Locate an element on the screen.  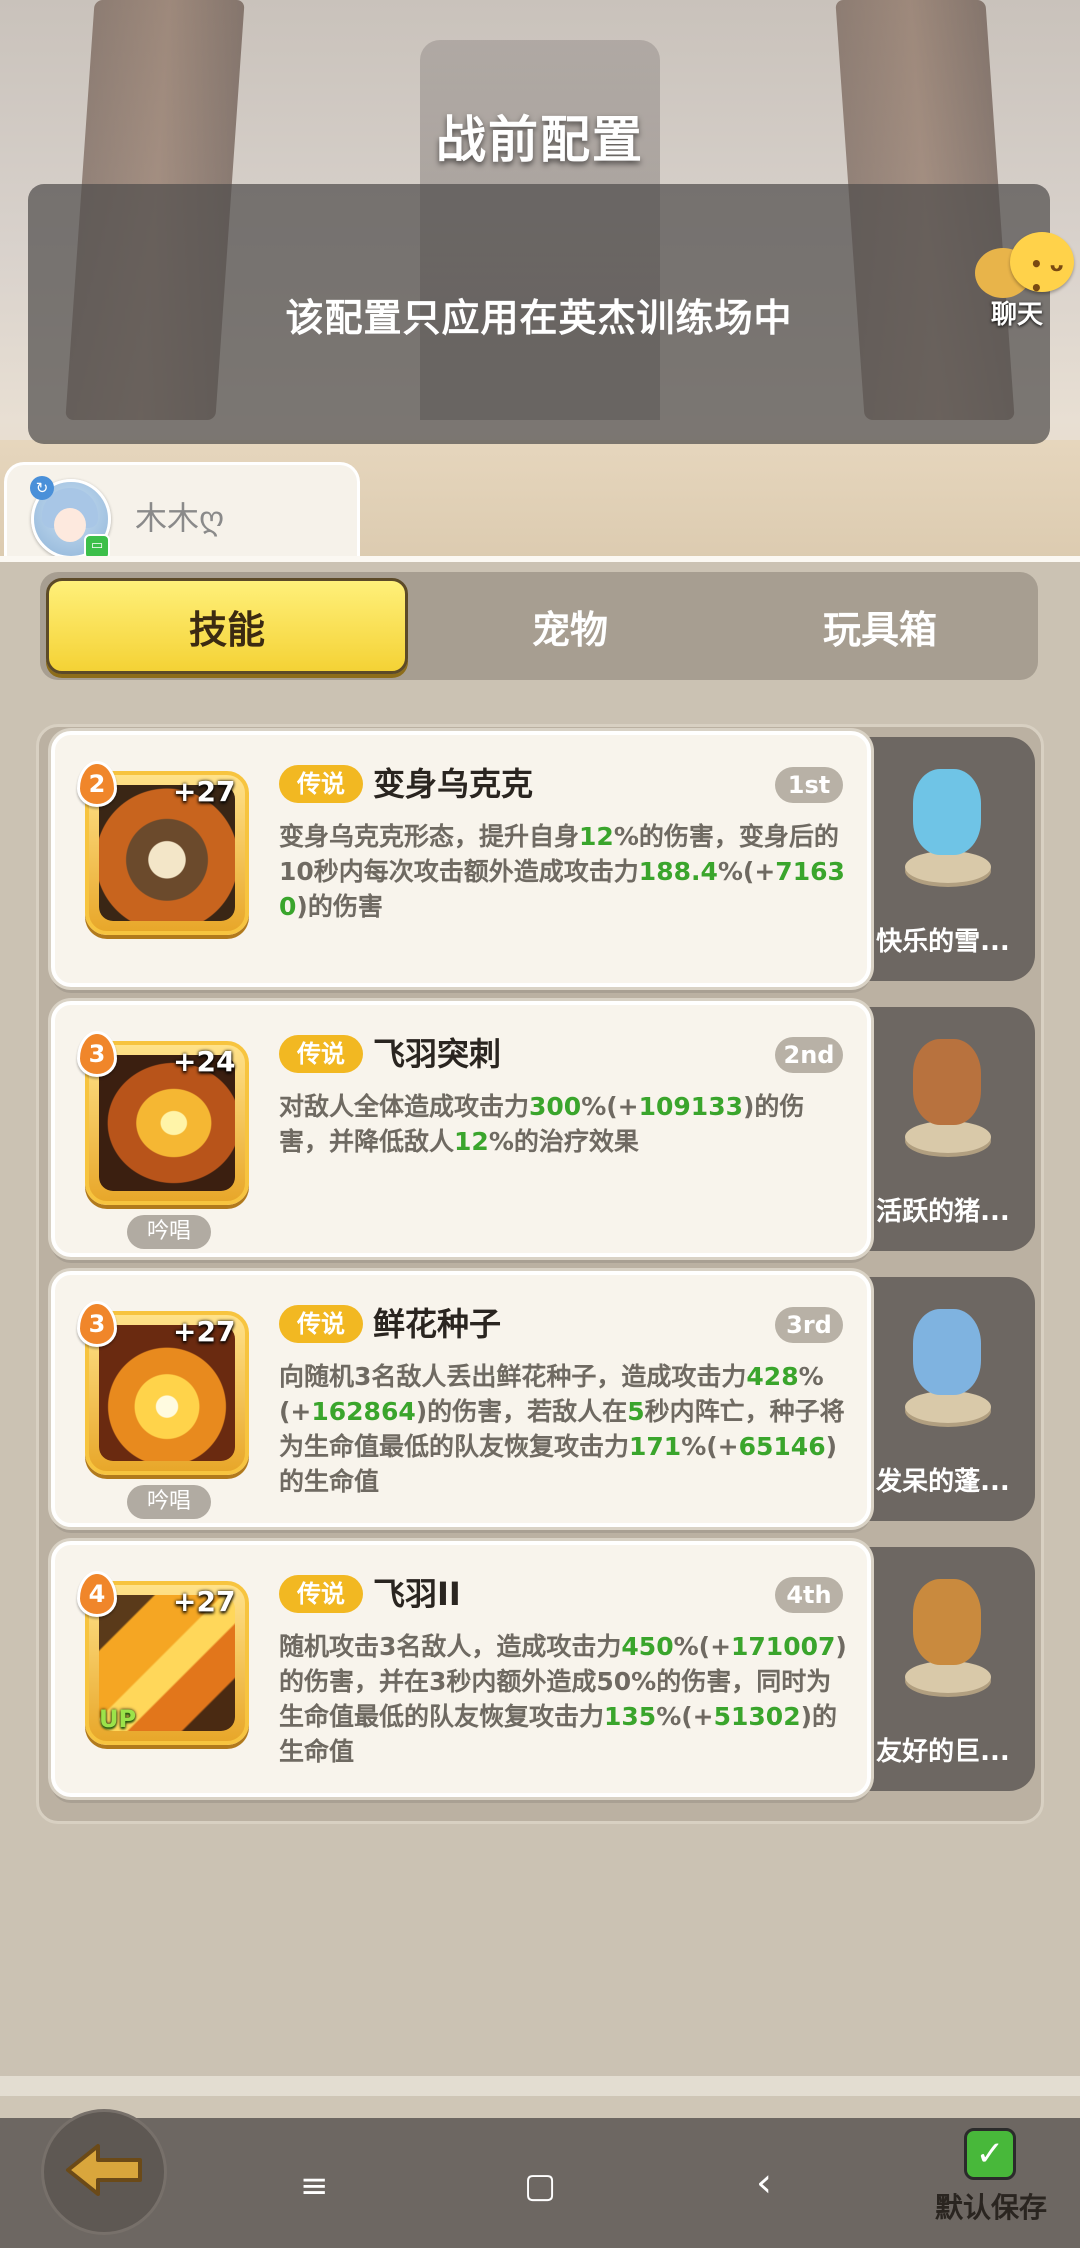
highlight-value: 162864 is located at coordinates (363, 1411).